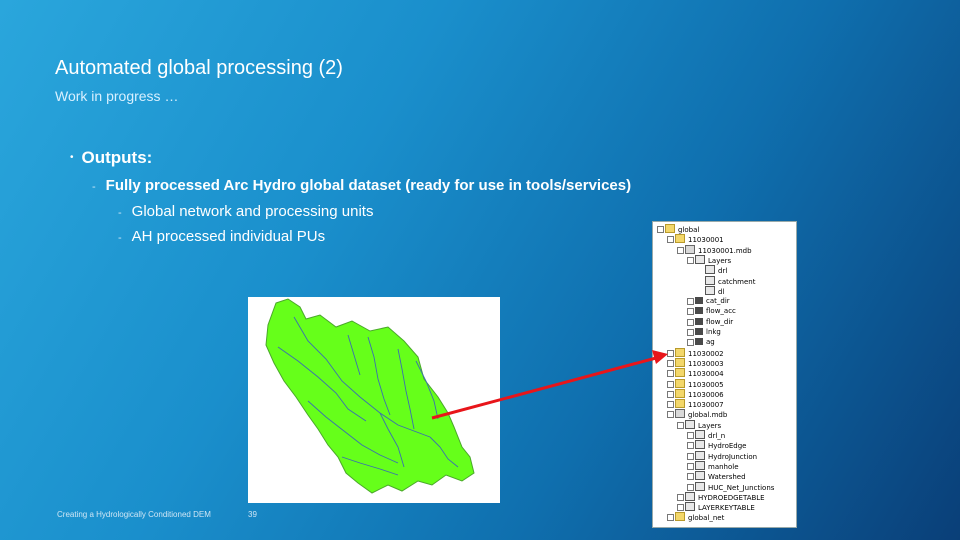  Describe the element at coordinates (660, 357) in the screenshot. I see `red-arrow-head-icon` at that location.